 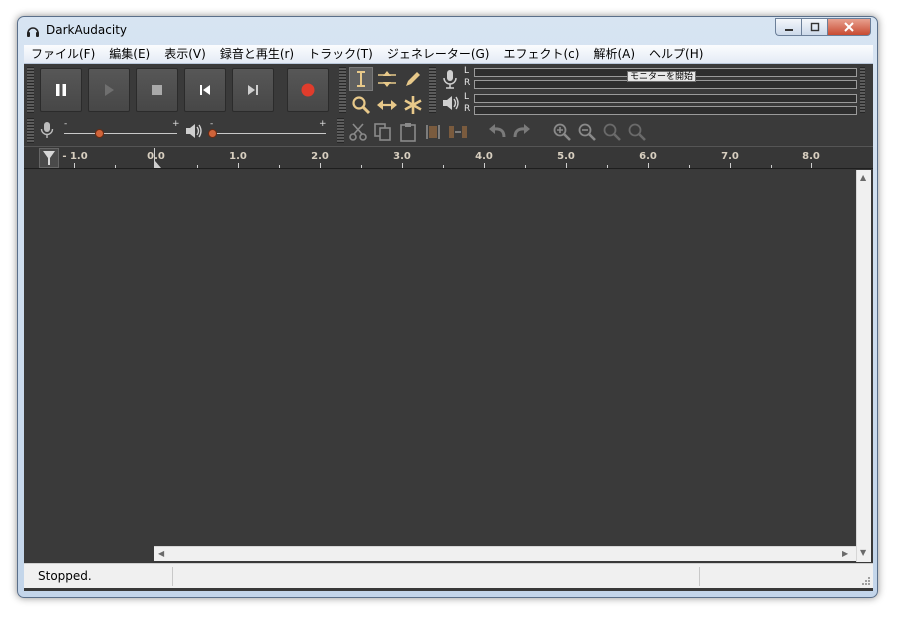 I want to click on mixer-grip, so click(x=30, y=130).